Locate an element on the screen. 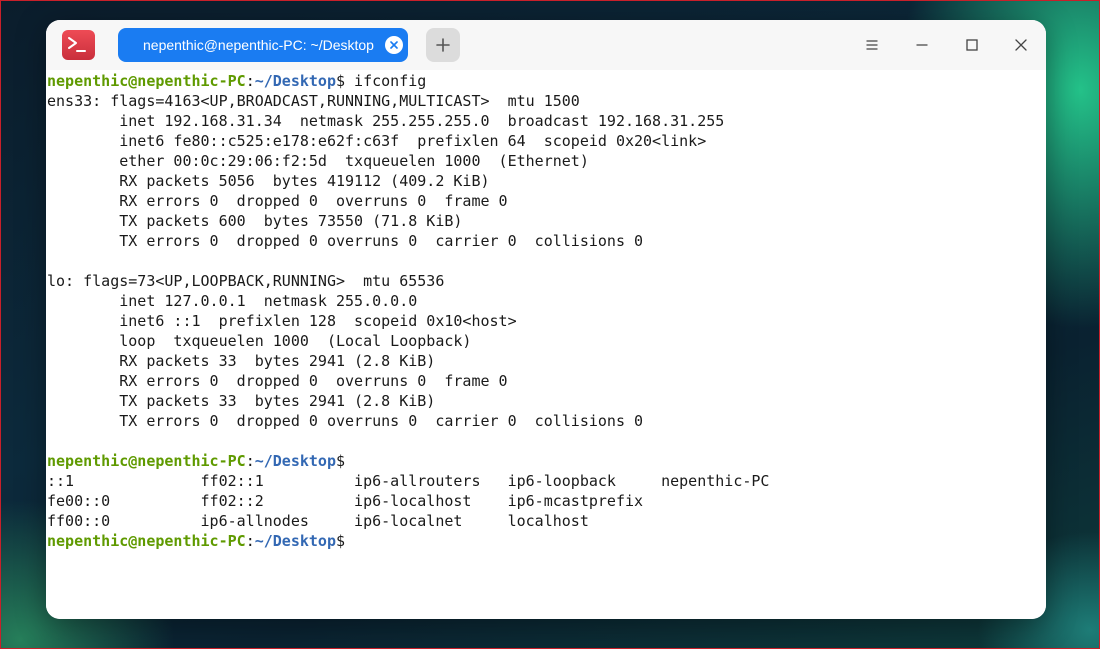  close-window-button is located at coordinates (1021, 45).